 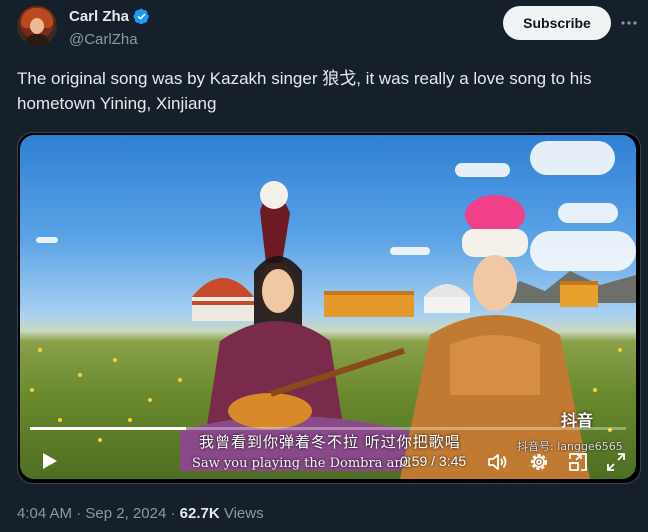 I want to click on verified-badge-icon, so click(x=141, y=16).